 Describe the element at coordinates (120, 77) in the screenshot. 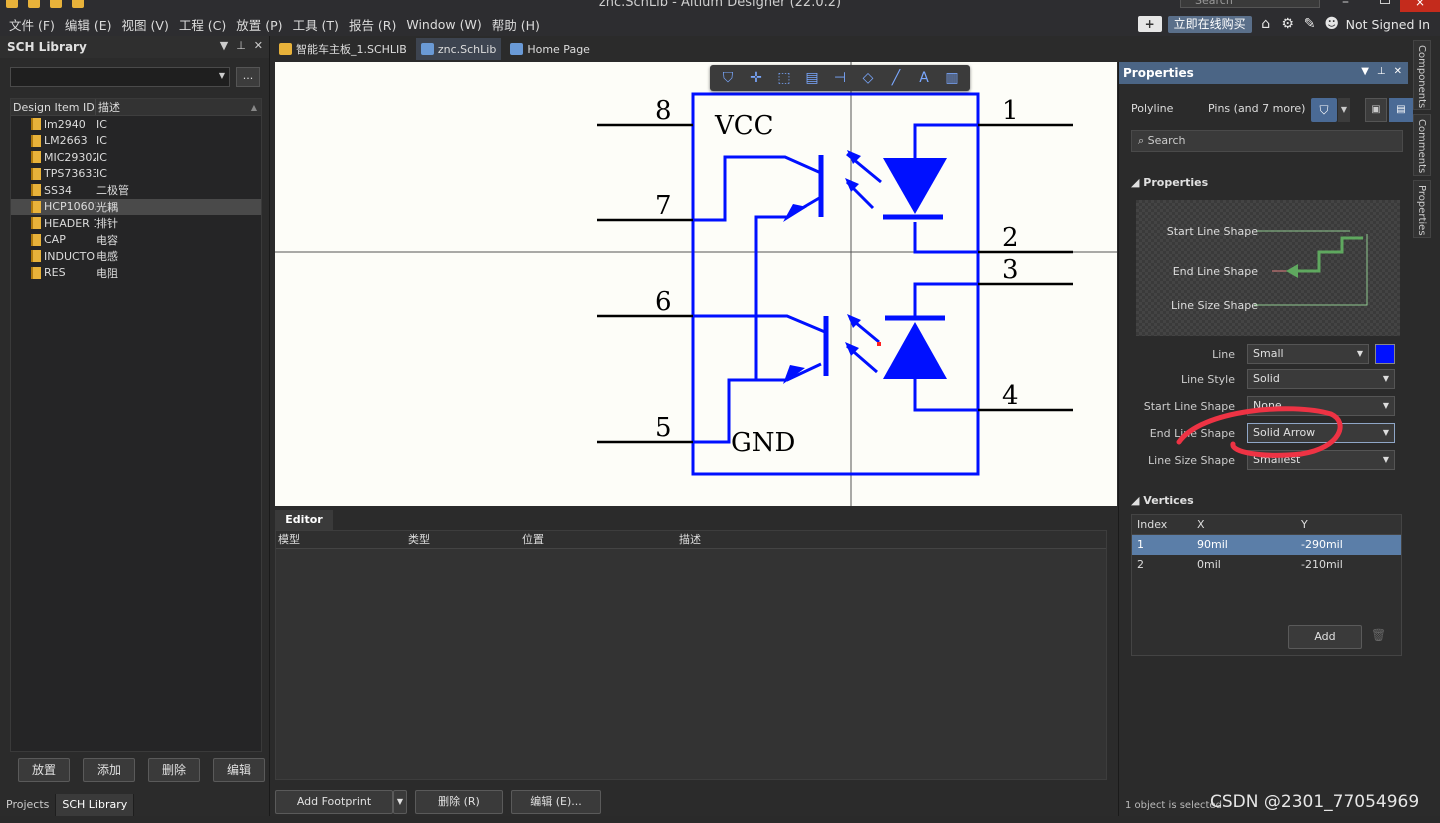

I see `library-filter-input` at that location.